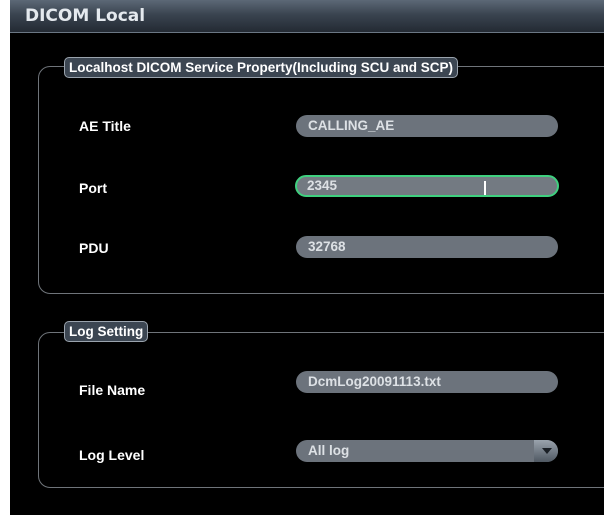 The width and height of the screenshot is (604, 515). Describe the element at coordinates (94, 248) in the screenshot. I see `pdu-label: PDU` at that location.